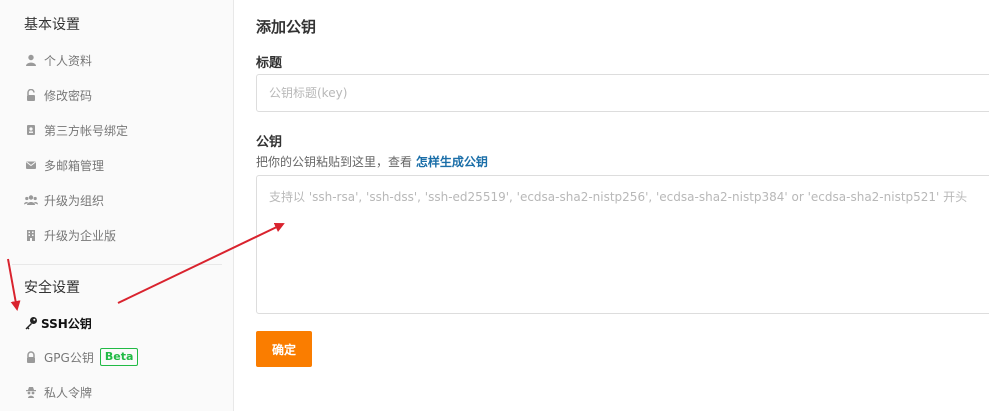  I want to click on group-icon, so click(31, 200).